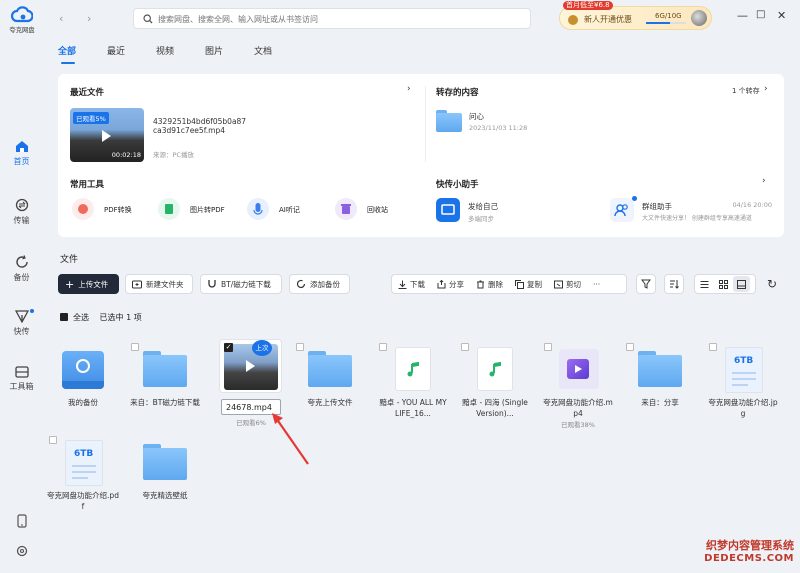 The width and height of the screenshot is (800, 573). What do you see at coordinates (173, 155) in the screenshot?
I see `recent-source: 来源：PC播放` at bounding box center [173, 155].